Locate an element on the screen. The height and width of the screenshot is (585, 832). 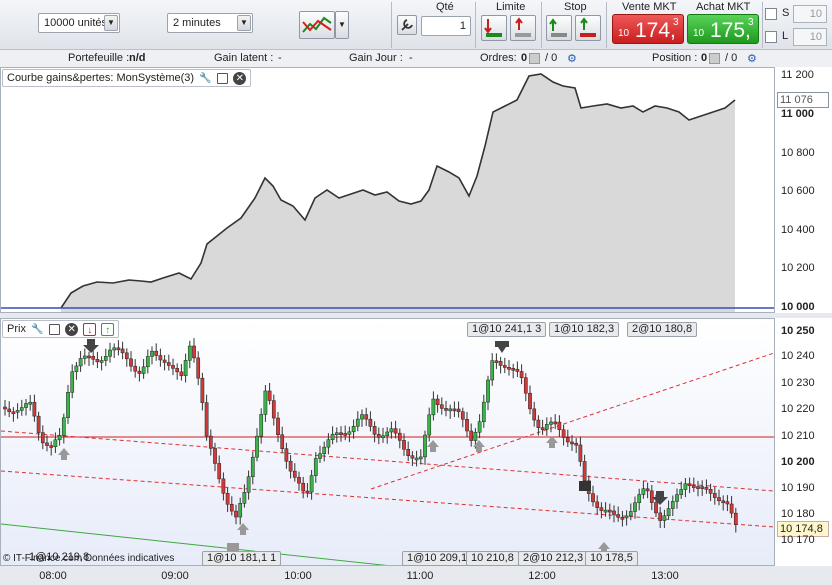
wrench-icon is located at coordinates (407, 25).